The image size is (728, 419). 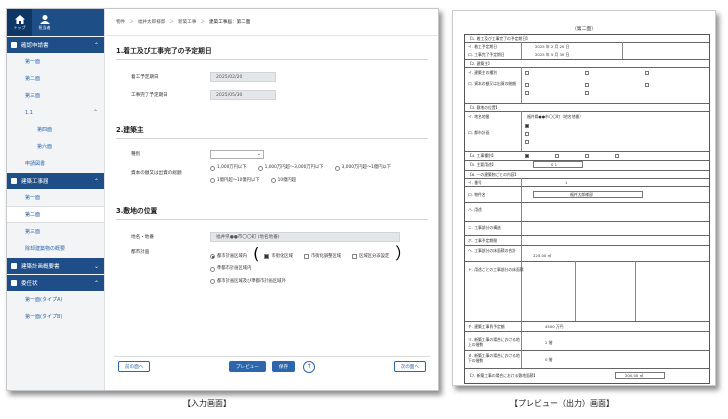 What do you see at coordinates (482, 164) in the screenshot?
I see `form-section-5: 【5. 主要用途】` at bounding box center [482, 164].